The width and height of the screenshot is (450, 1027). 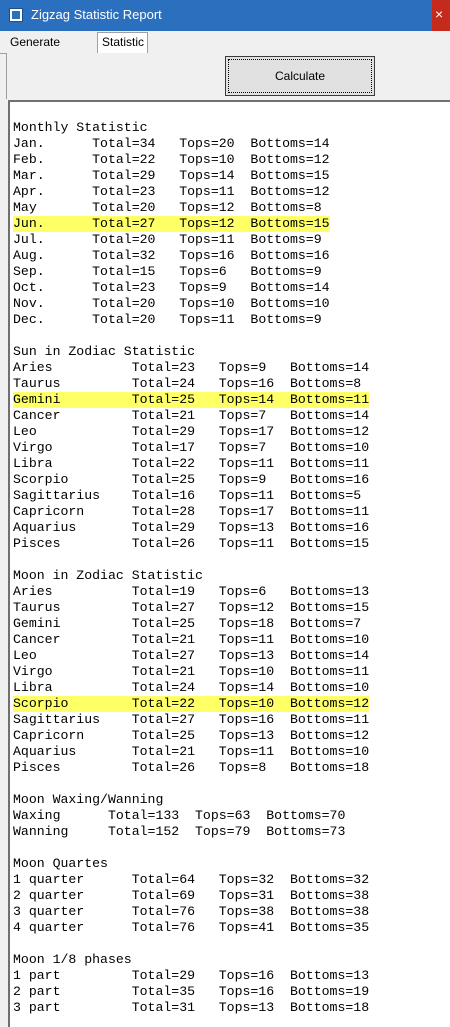 I want to click on report-line: Libra Total=22 Tops=11 Bottoms=11, so click(x=191, y=463).